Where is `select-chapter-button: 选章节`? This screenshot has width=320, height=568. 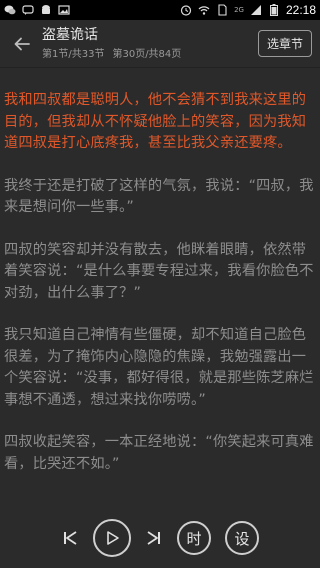 select-chapter-button: 选章节 is located at coordinates (284, 43).